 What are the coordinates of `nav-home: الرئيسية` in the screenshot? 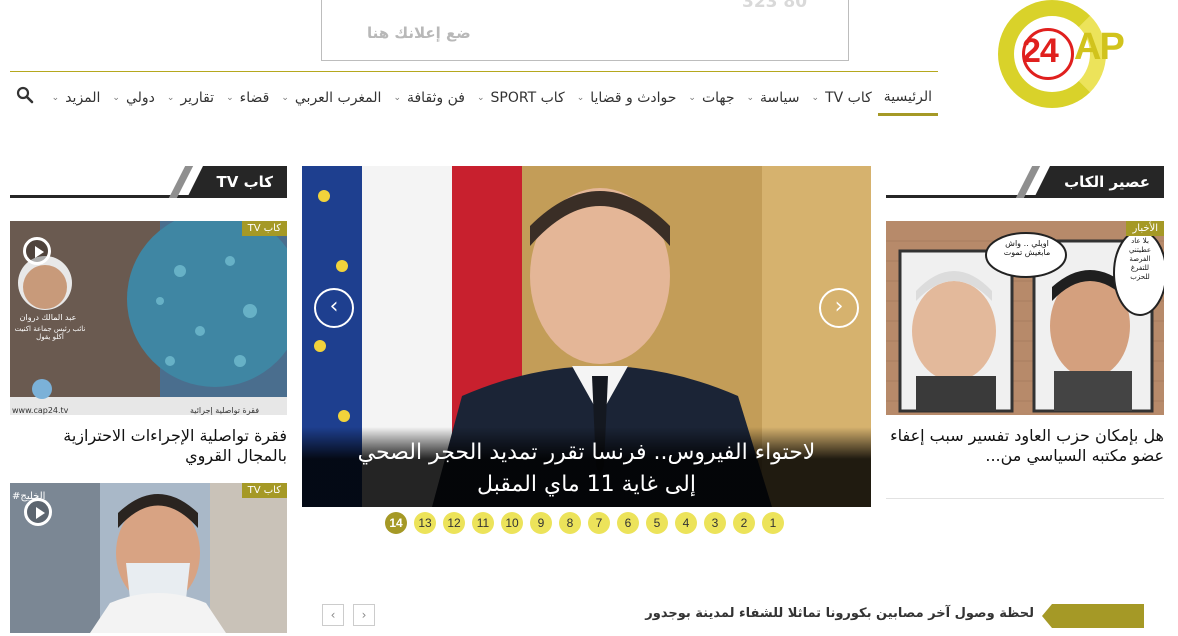 It's located at (907, 98).